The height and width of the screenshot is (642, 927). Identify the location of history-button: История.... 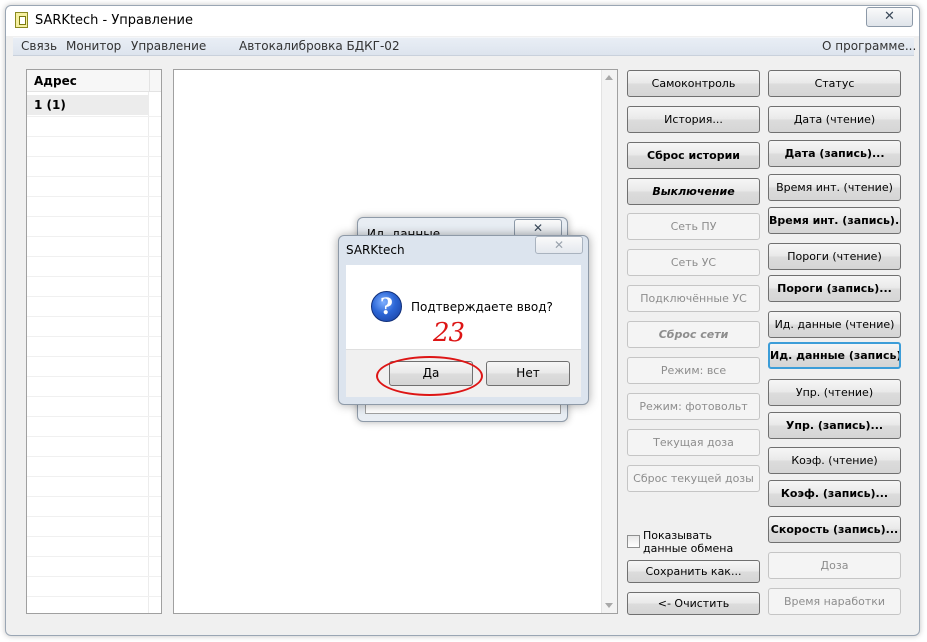
(693, 119).